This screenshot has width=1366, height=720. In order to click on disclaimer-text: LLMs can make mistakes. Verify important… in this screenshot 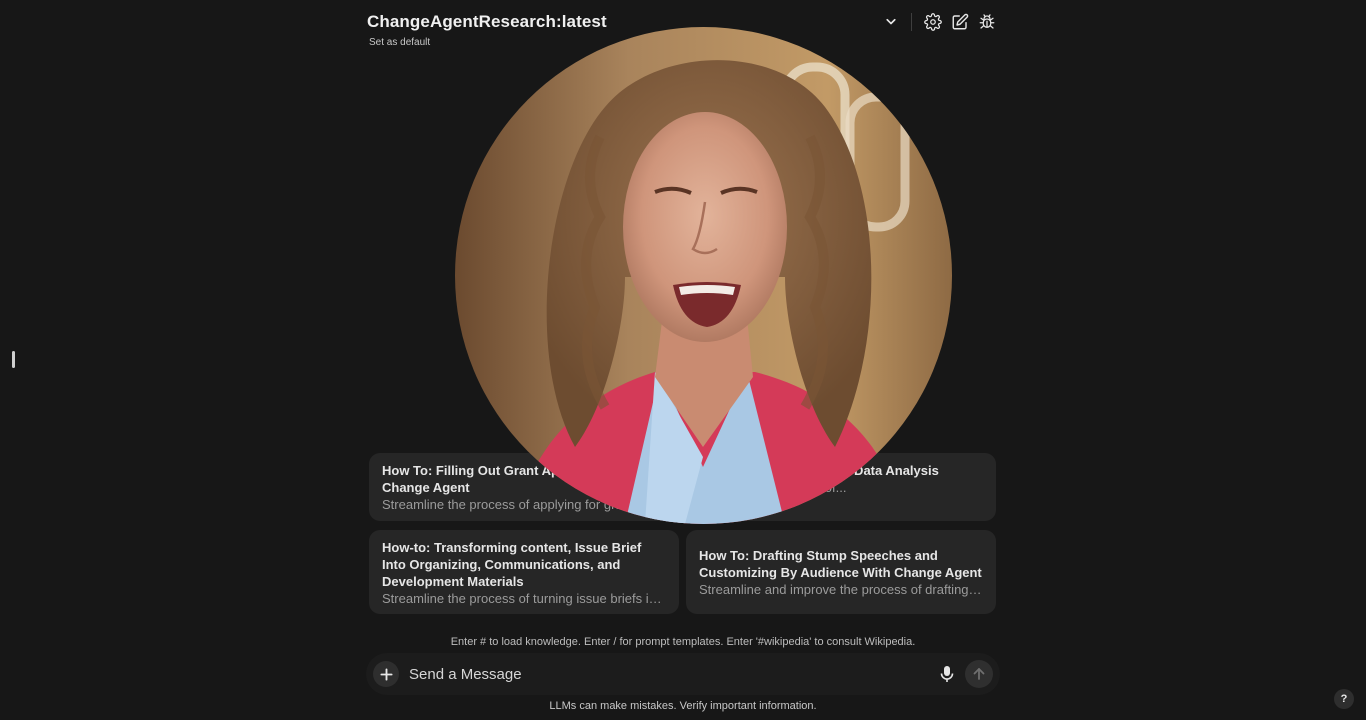, I will do `click(683, 706)`.